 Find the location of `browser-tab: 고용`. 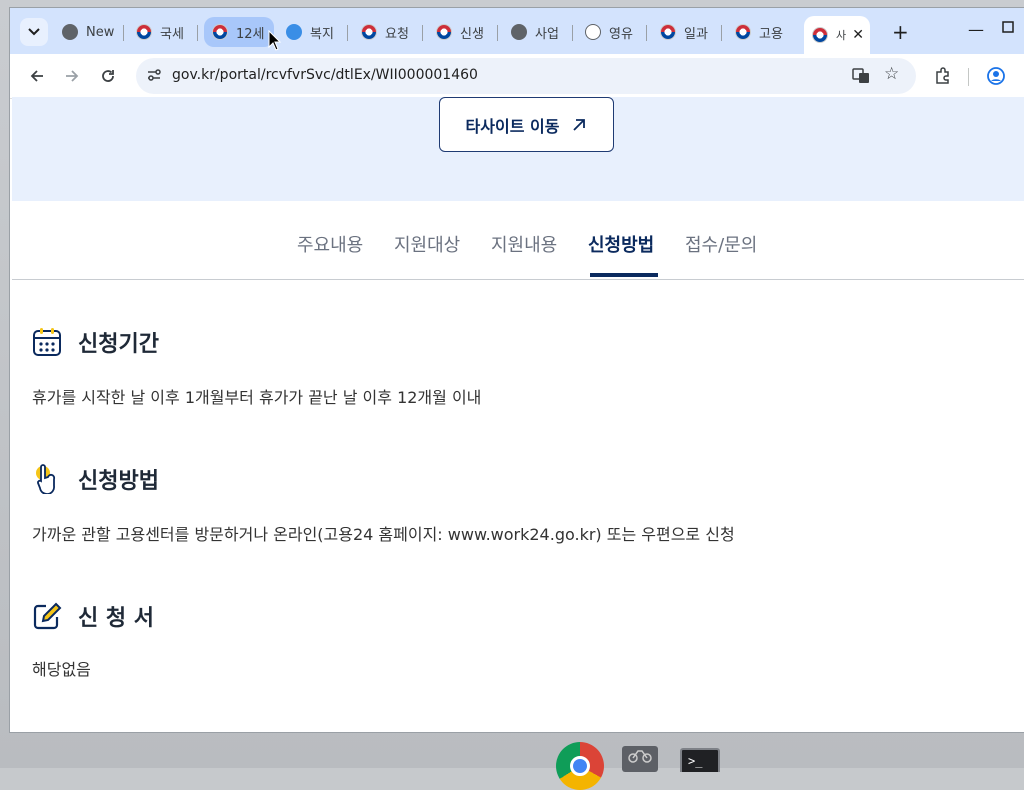

browser-tab: 고용 is located at coordinates (762, 32).